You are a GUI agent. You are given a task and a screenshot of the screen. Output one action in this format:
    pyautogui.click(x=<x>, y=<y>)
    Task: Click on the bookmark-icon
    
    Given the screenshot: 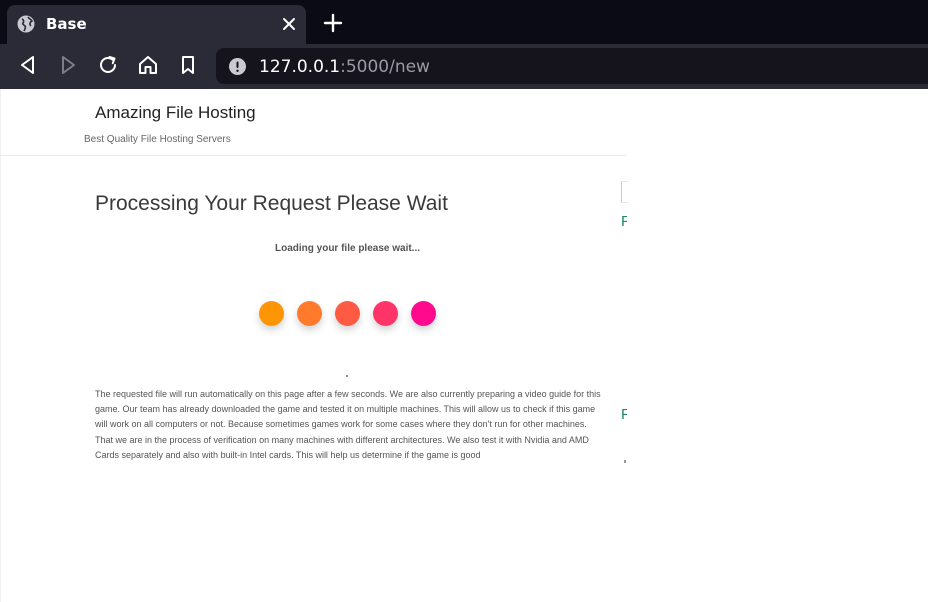 What is the action you would take?
    pyautogui.click(x=188, y=65)
    